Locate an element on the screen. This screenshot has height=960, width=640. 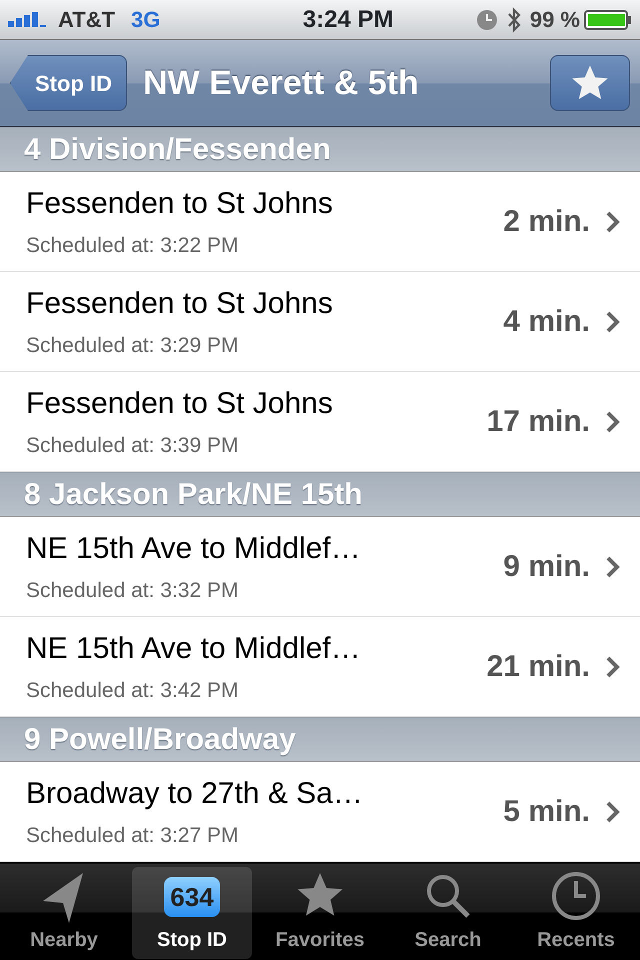
section-header: 9 Powell/Broadway is located at coordinates (320, 739).